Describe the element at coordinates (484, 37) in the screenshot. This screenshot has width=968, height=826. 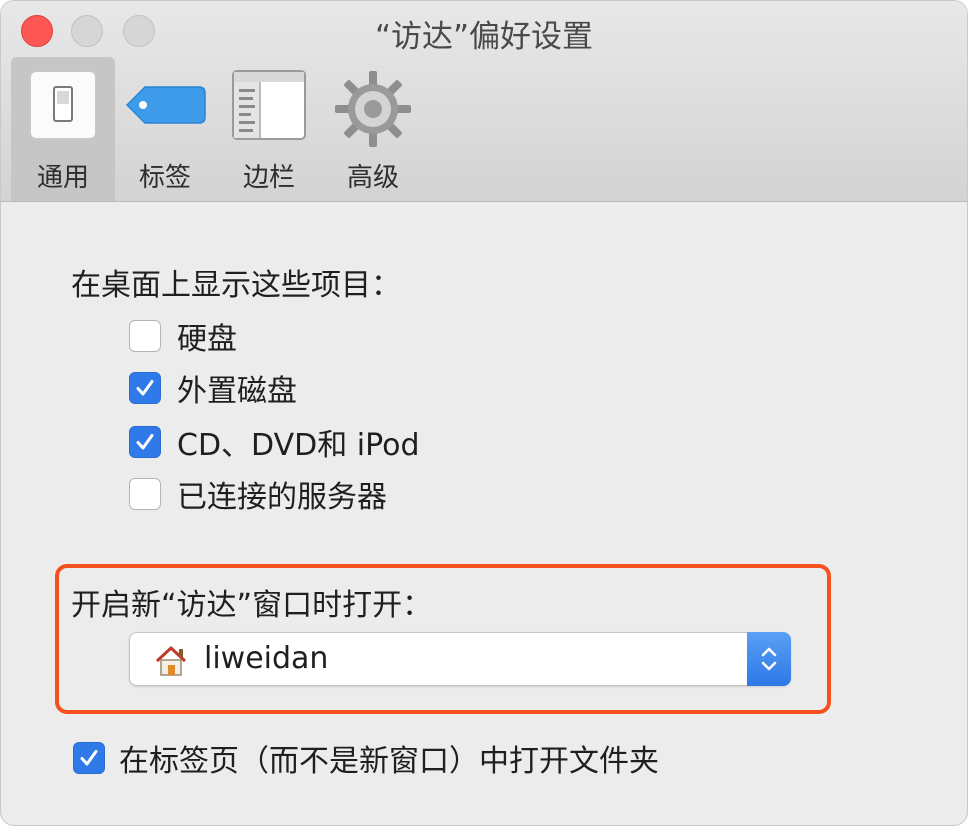
I see `window-title: “访达”偏好设置` at that location.